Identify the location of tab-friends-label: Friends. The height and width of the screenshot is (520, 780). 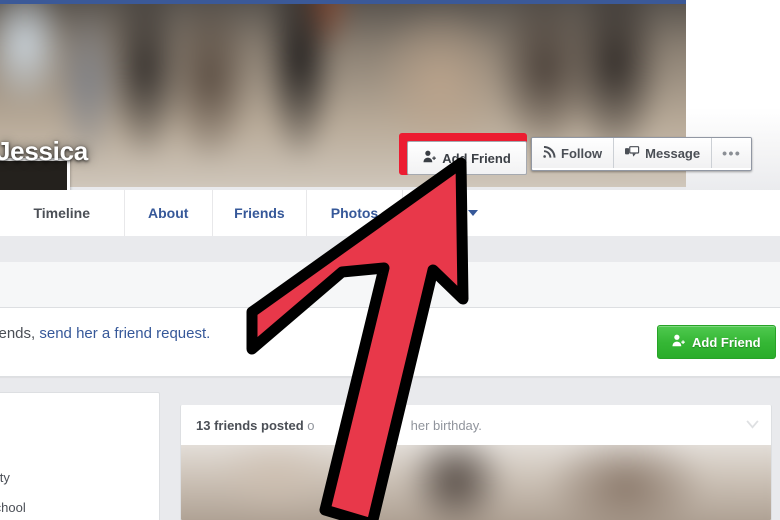
(259, 213).